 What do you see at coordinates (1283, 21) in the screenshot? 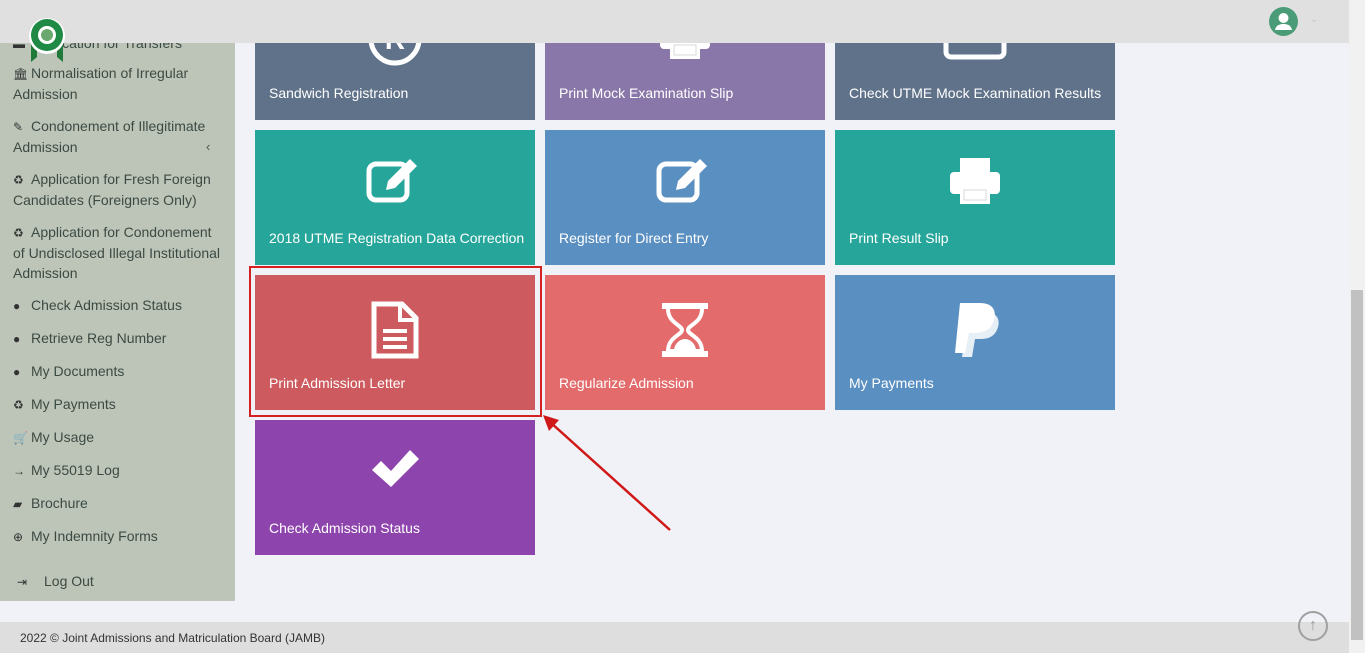
I see `user-avatar` at bounding box center [1283, 21].